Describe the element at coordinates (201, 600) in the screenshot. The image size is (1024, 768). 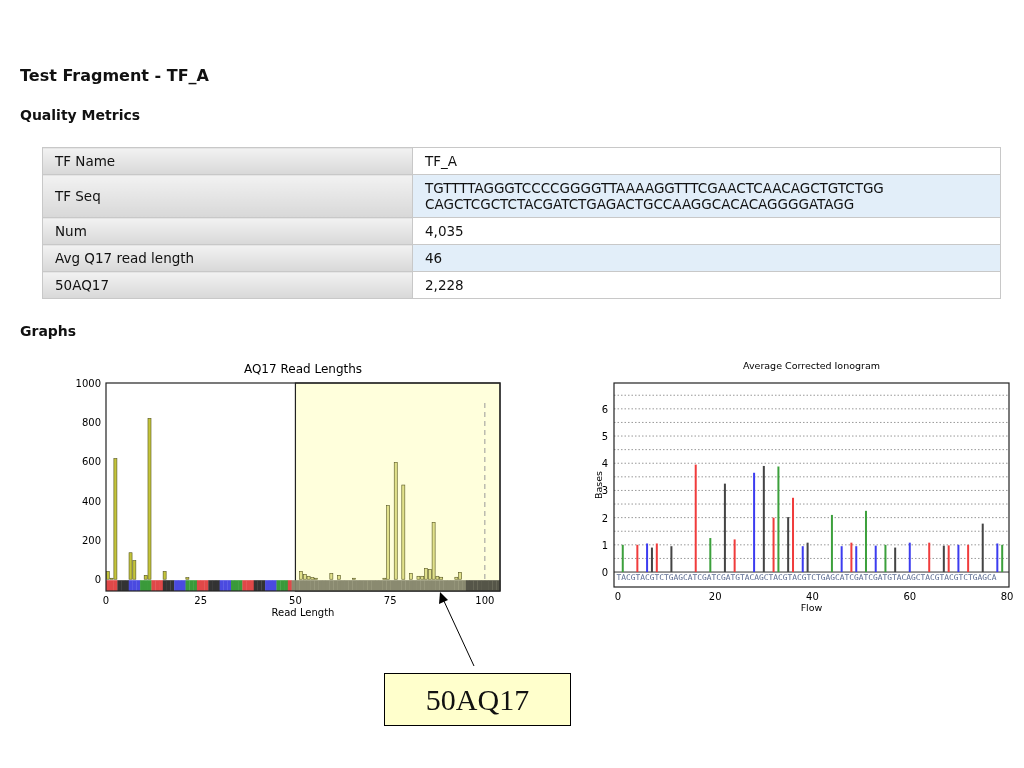
I see `axis-tick-label: 25` at that location.